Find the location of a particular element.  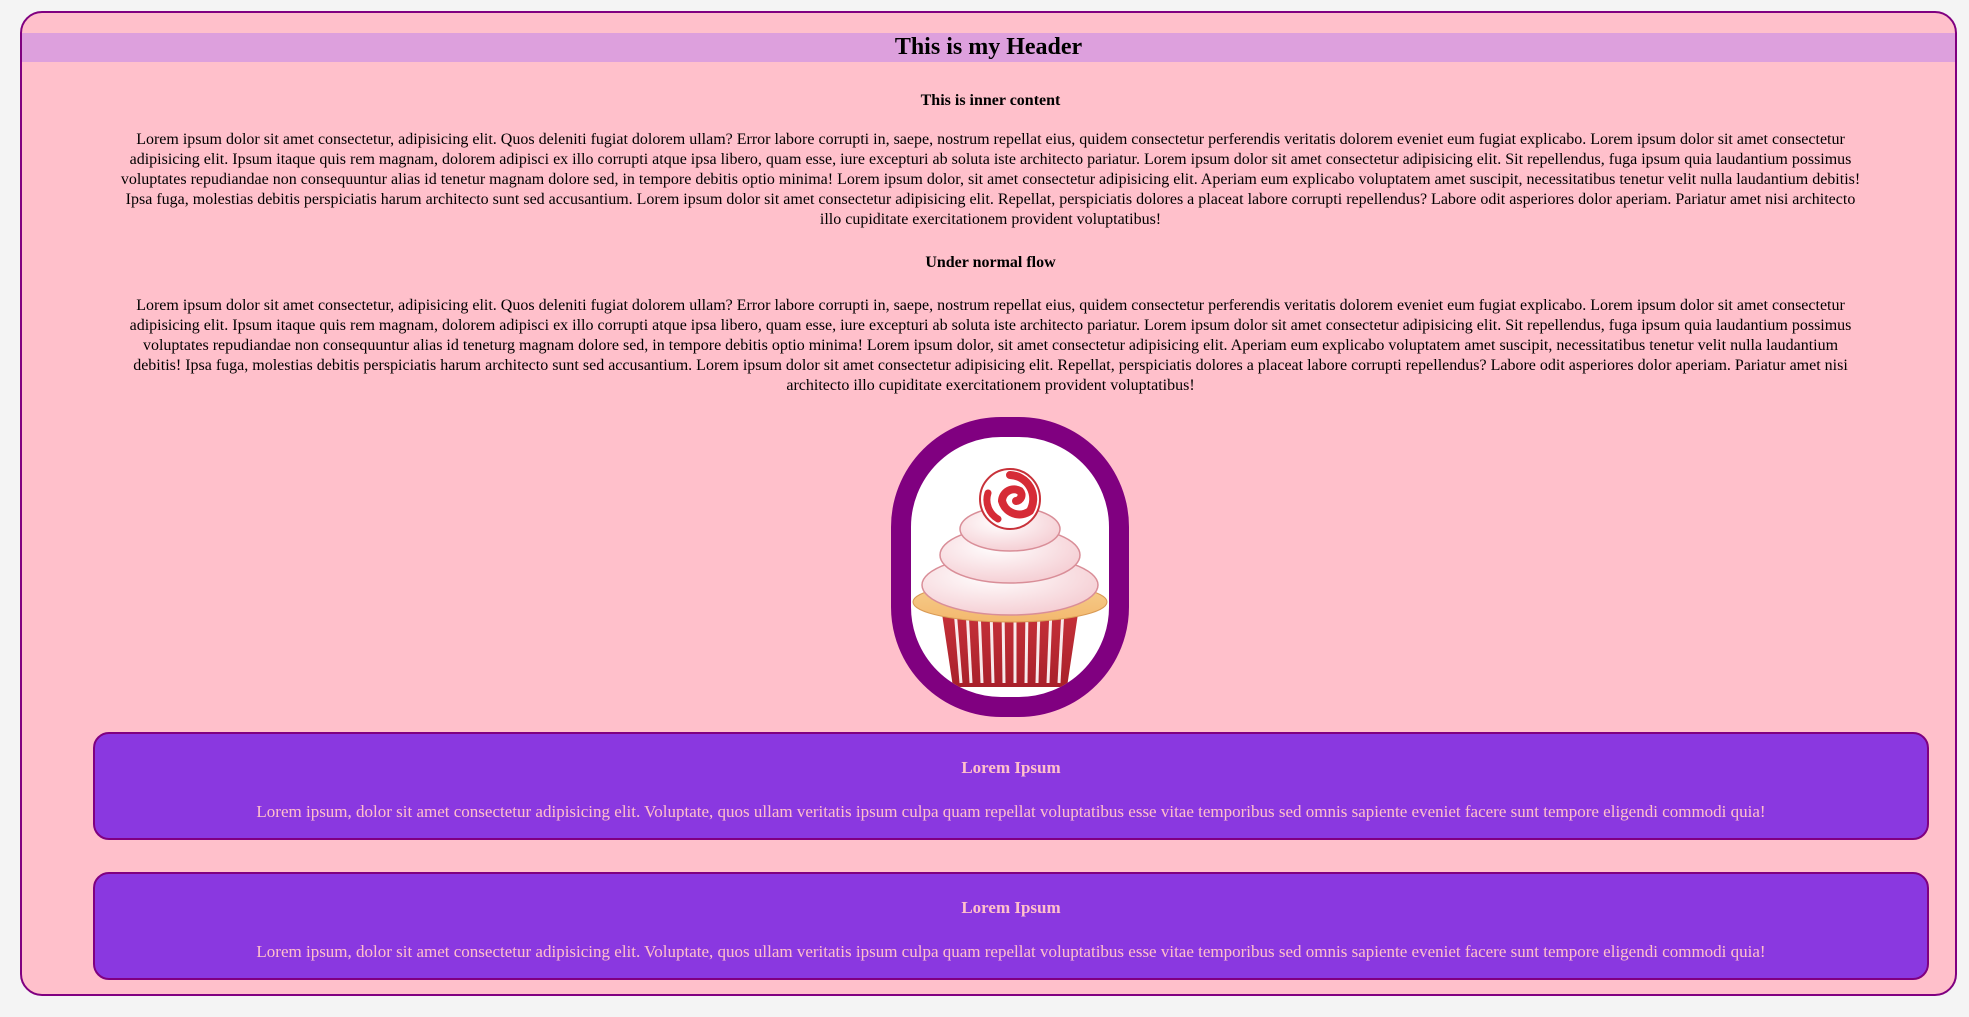

inner-content-heading: This is inner content is located at coordinates (990, 100).